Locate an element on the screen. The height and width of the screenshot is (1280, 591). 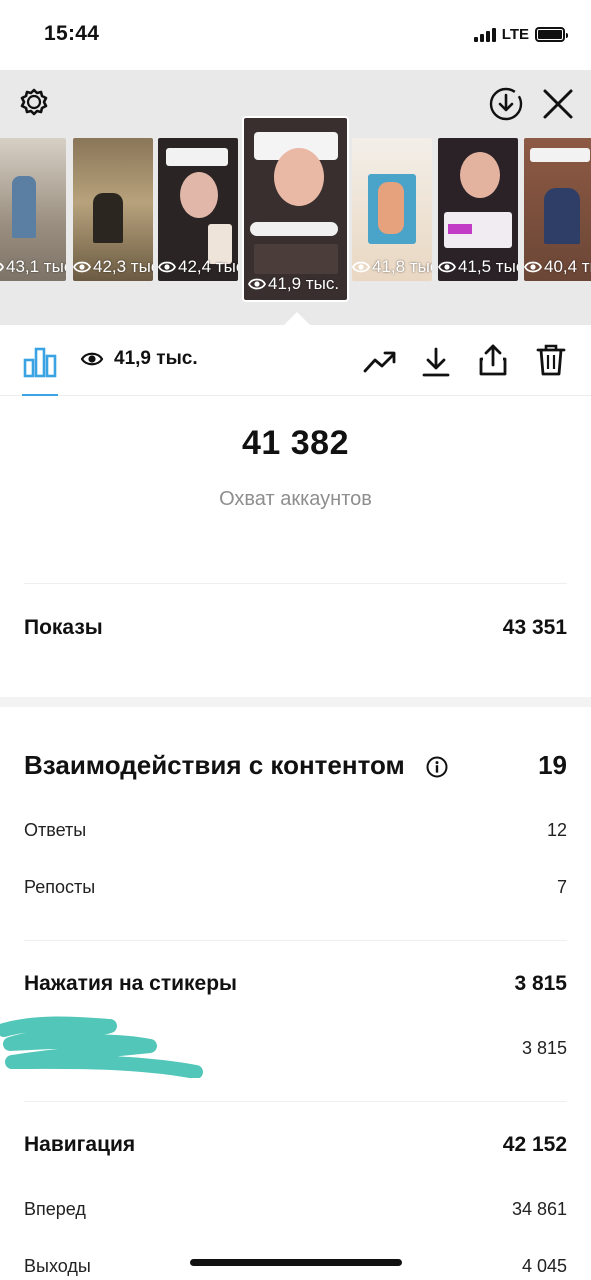
story-thumbnail-image is located at coordinates (295, 209).